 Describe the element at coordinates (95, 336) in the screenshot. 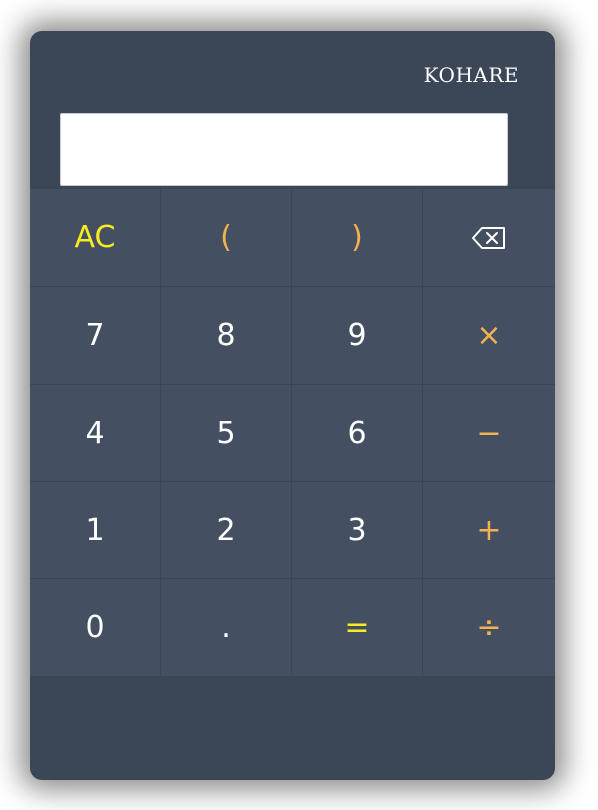

I see `digit-7-button: 7` at that location.